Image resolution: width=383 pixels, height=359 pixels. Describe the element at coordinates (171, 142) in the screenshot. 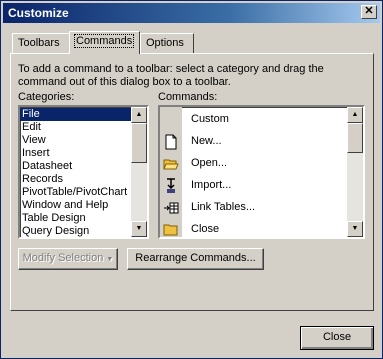

I see `new-document-icon` at that location.